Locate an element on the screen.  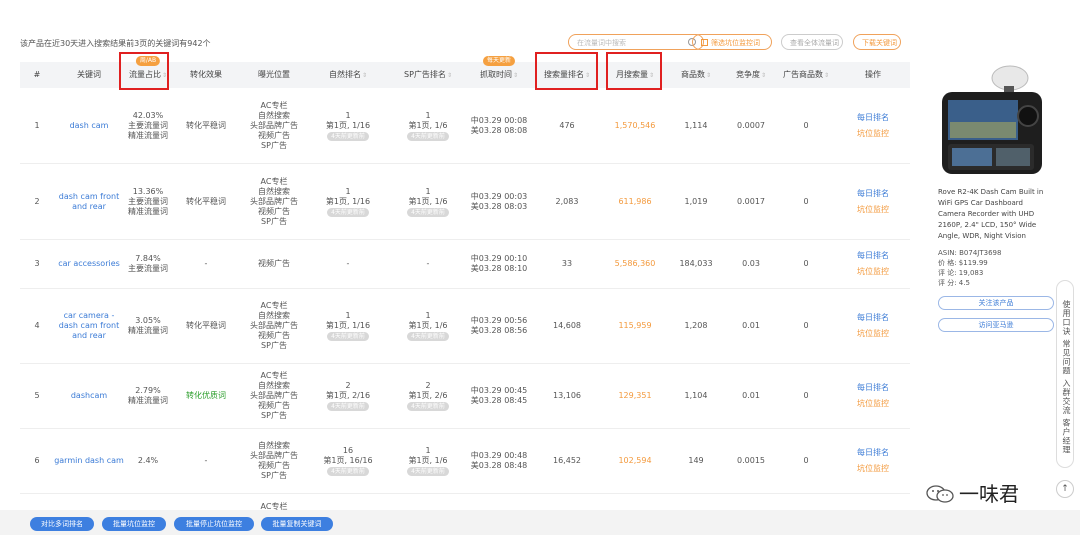
cell-conversion: 转化平稳词 is located at coordinates (206, 326).